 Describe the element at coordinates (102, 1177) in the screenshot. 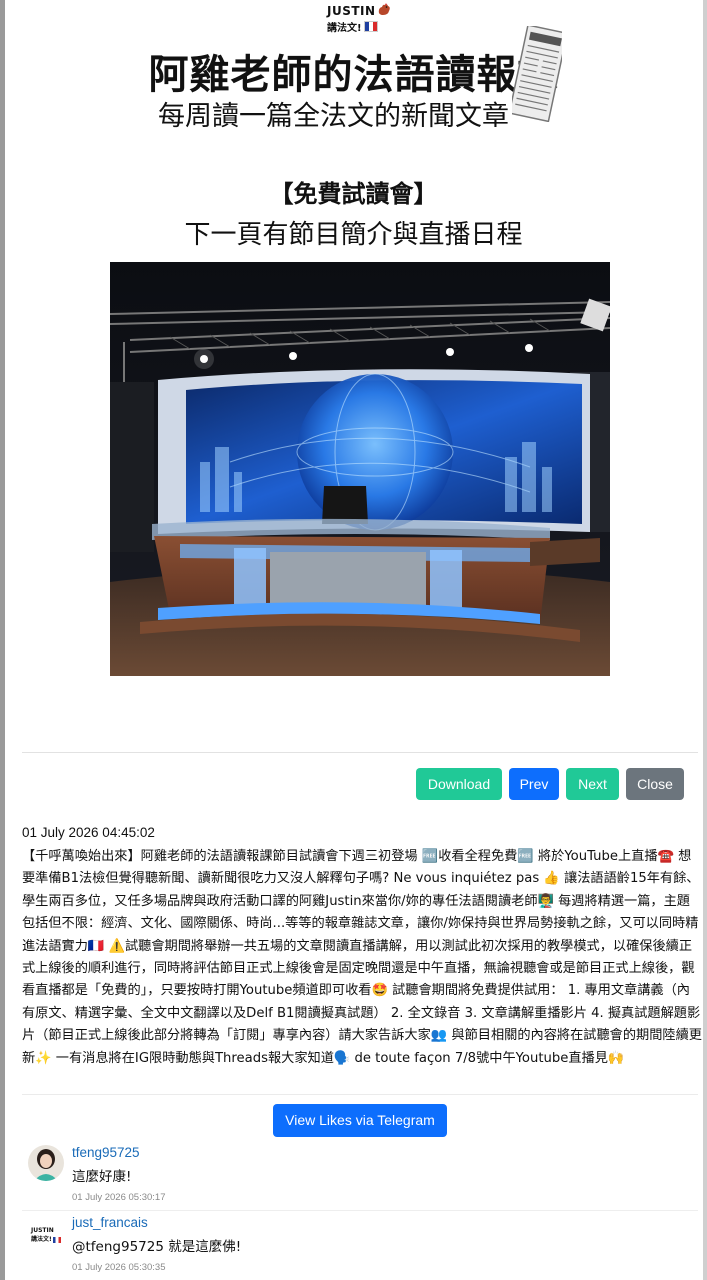

I see `comment-text: 這麼好康!` at that location.